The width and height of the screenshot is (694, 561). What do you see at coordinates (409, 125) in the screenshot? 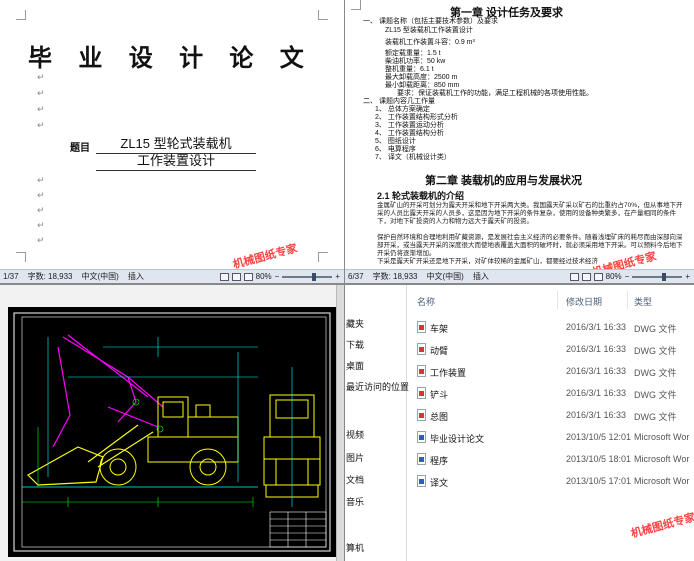
I see `task-item: 3、 工作装置运动分析` at bounding box center [409, 125].